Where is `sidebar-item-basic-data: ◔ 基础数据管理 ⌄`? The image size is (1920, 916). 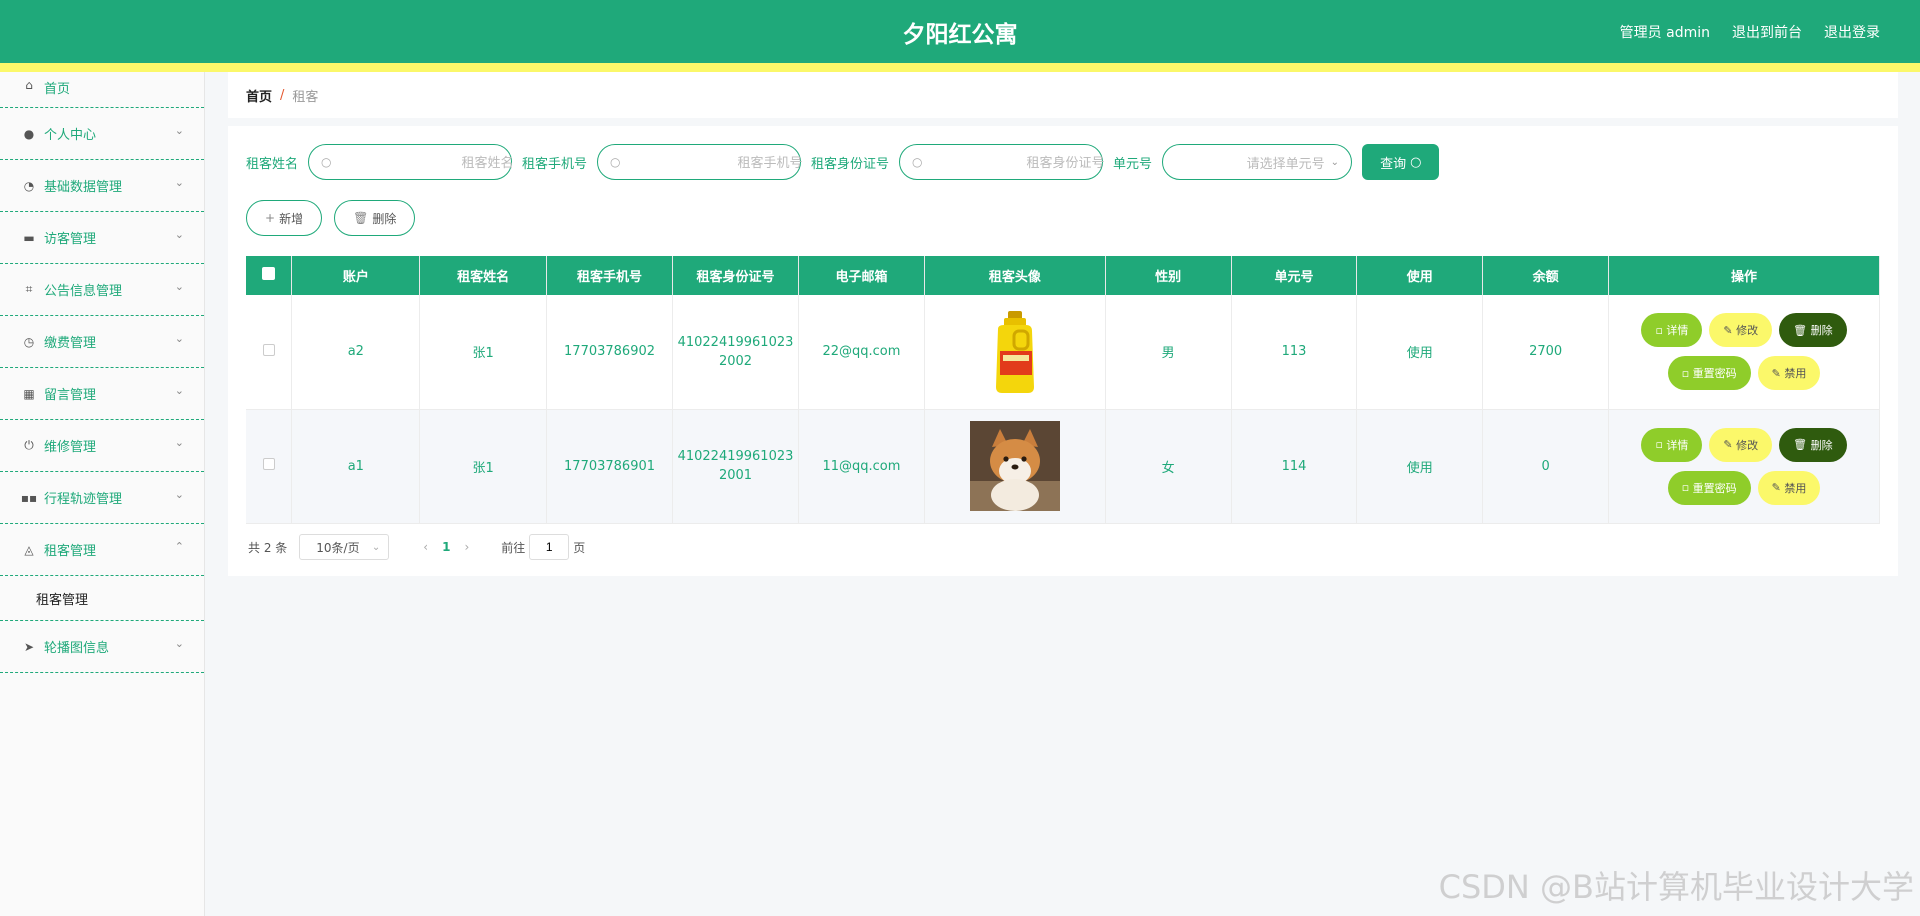 sidebar-item-basic-data: ◔ 基础数据管理 ⌄ is located at coordinates (102, 186).